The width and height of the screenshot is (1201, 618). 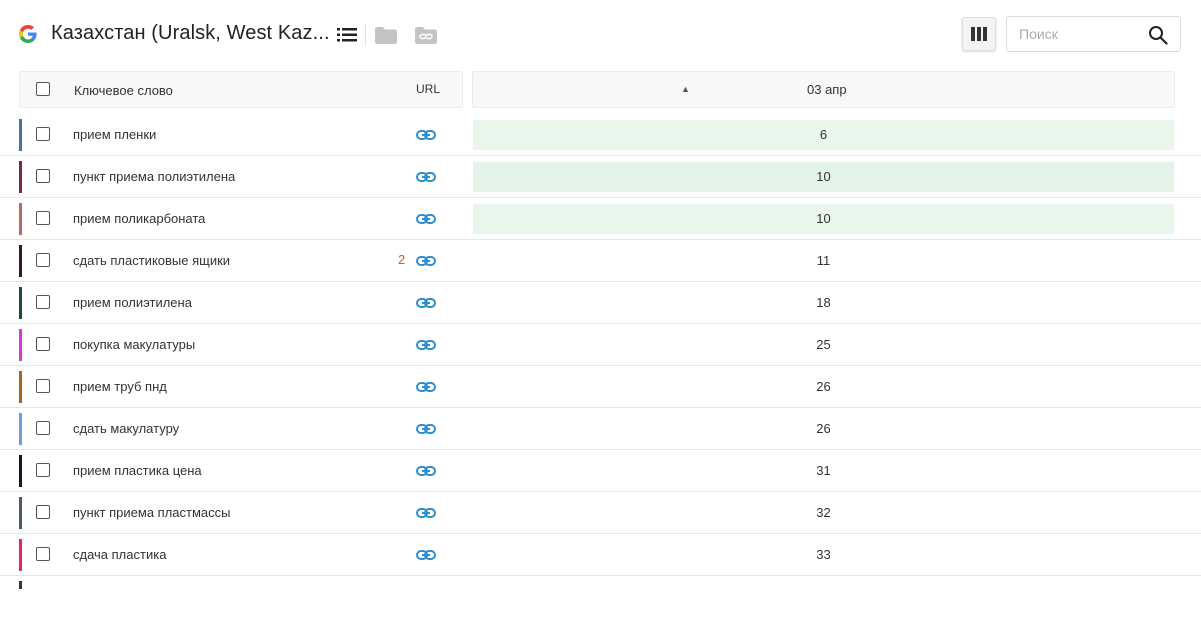 I want to click on url-count: 2, so click(x=402, y=259).